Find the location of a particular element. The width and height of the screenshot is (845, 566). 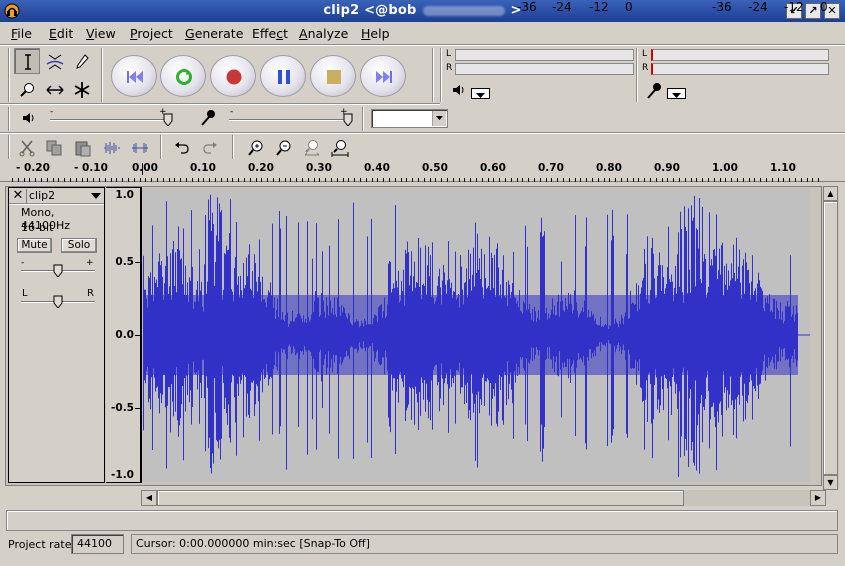

silence-button is located at coordinates (140, 147).